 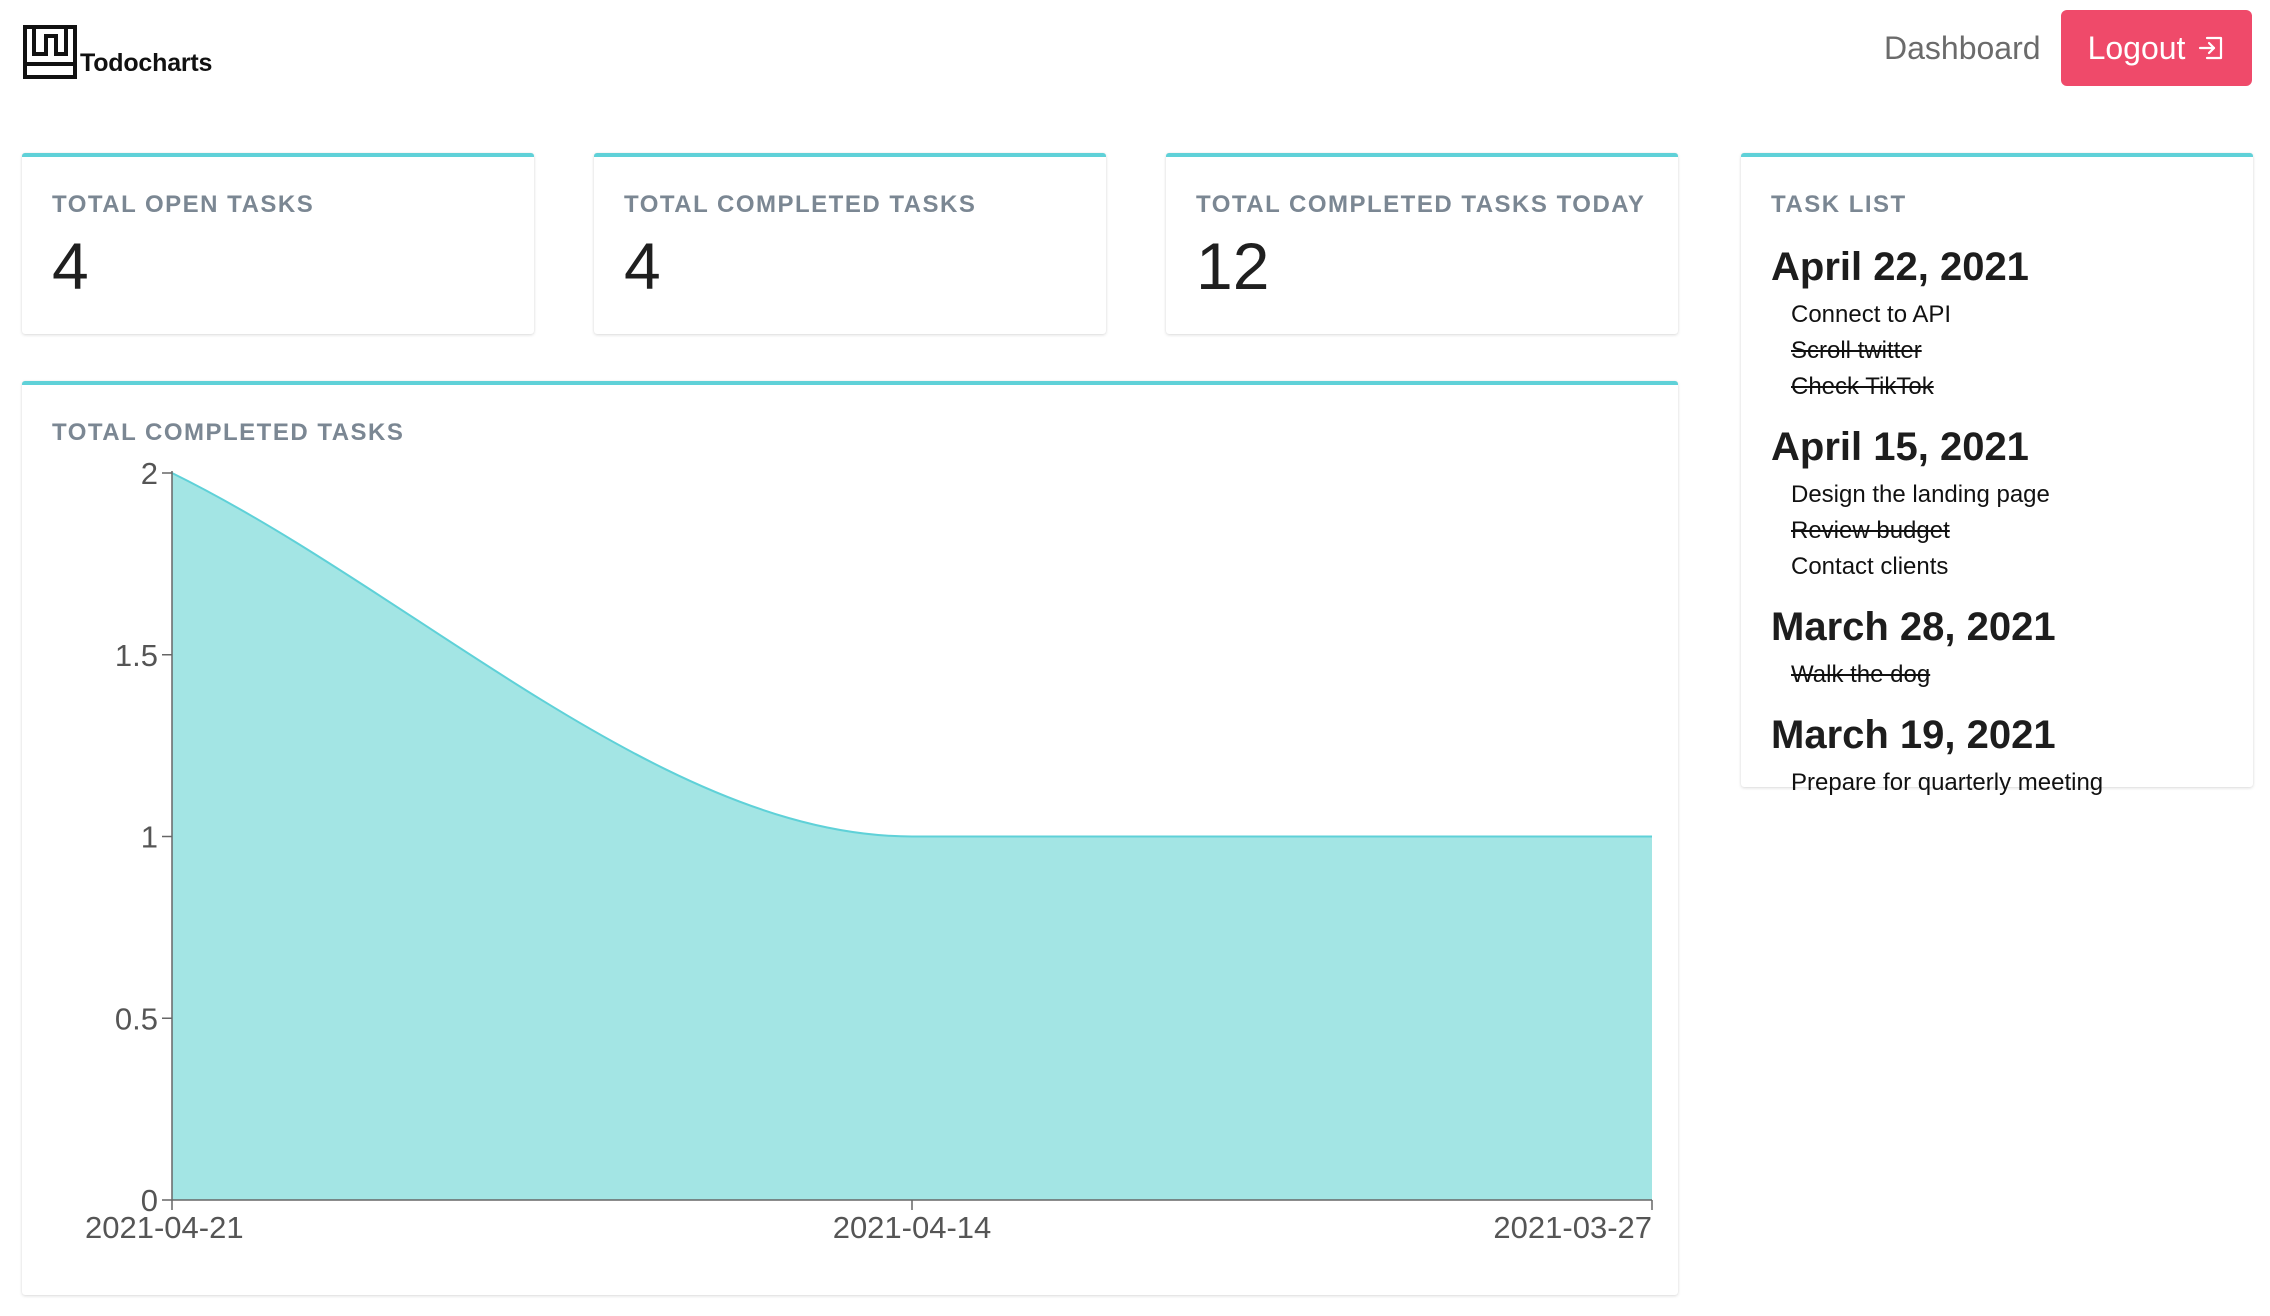 I want to click on nav-dashboard-link: Dashboard, so click(x=1962, y=48).